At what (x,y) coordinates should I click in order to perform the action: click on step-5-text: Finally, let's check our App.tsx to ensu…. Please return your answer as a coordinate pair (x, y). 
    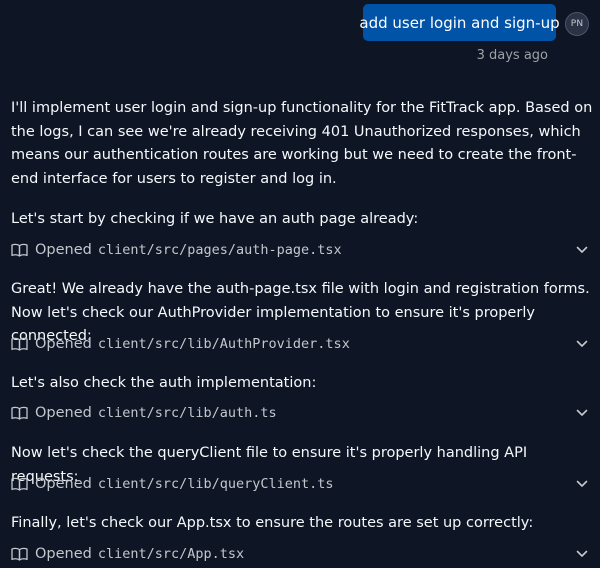
    Looking at the image, I should click on (272, 523).